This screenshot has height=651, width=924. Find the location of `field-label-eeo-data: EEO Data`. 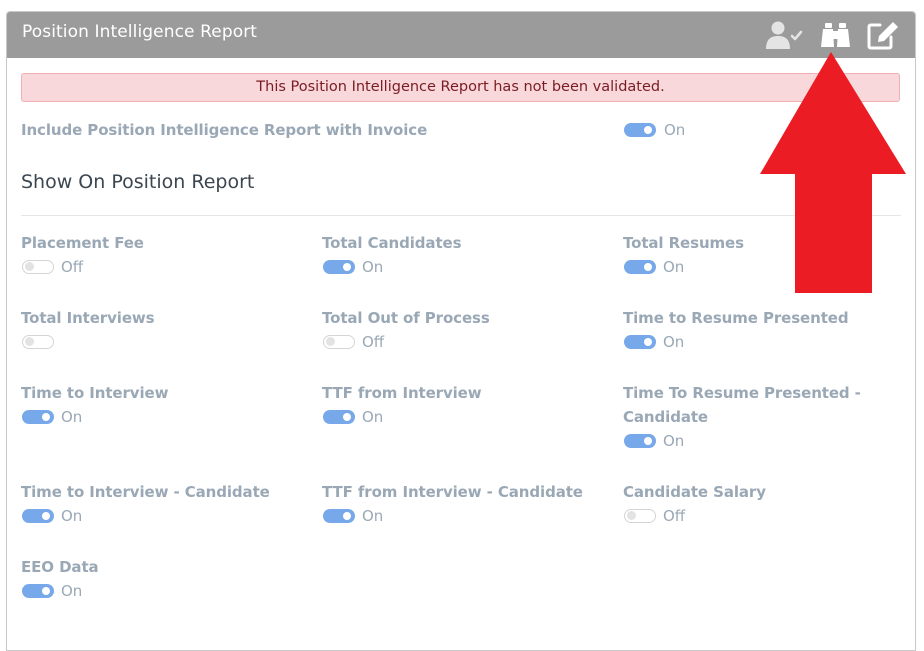

field-label-eeo-data: EEO Data is located at coordinates (60, 567).